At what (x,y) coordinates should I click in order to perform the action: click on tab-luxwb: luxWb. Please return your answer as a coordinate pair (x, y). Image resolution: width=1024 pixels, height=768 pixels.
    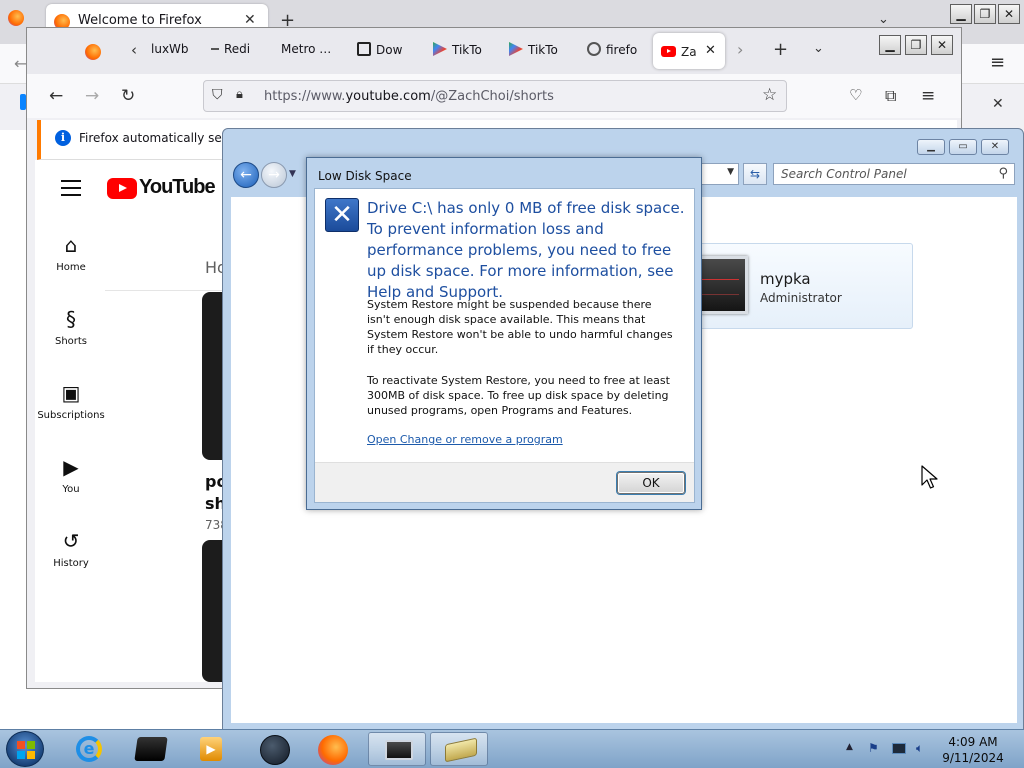
    Looking at the image, I should click on (171, 49).